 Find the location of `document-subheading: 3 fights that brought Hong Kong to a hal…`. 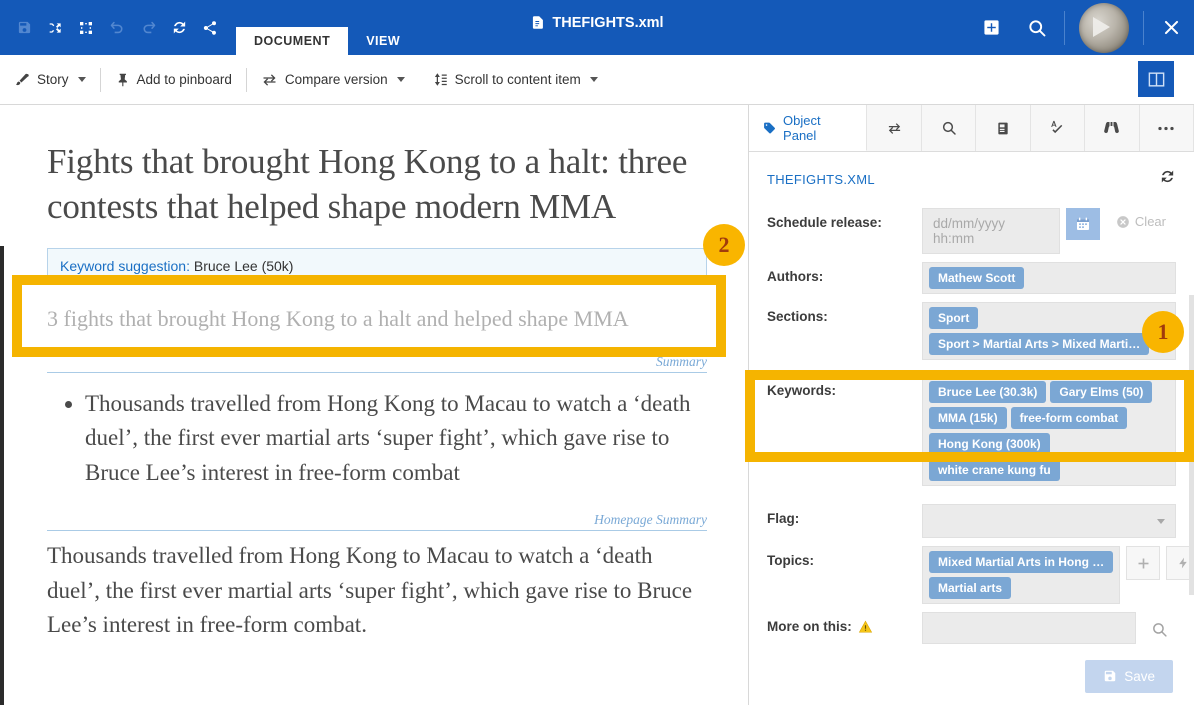

document-subheading: 3 fights that brought Hong Kong to a hal… is located at coordinates (377, 319).